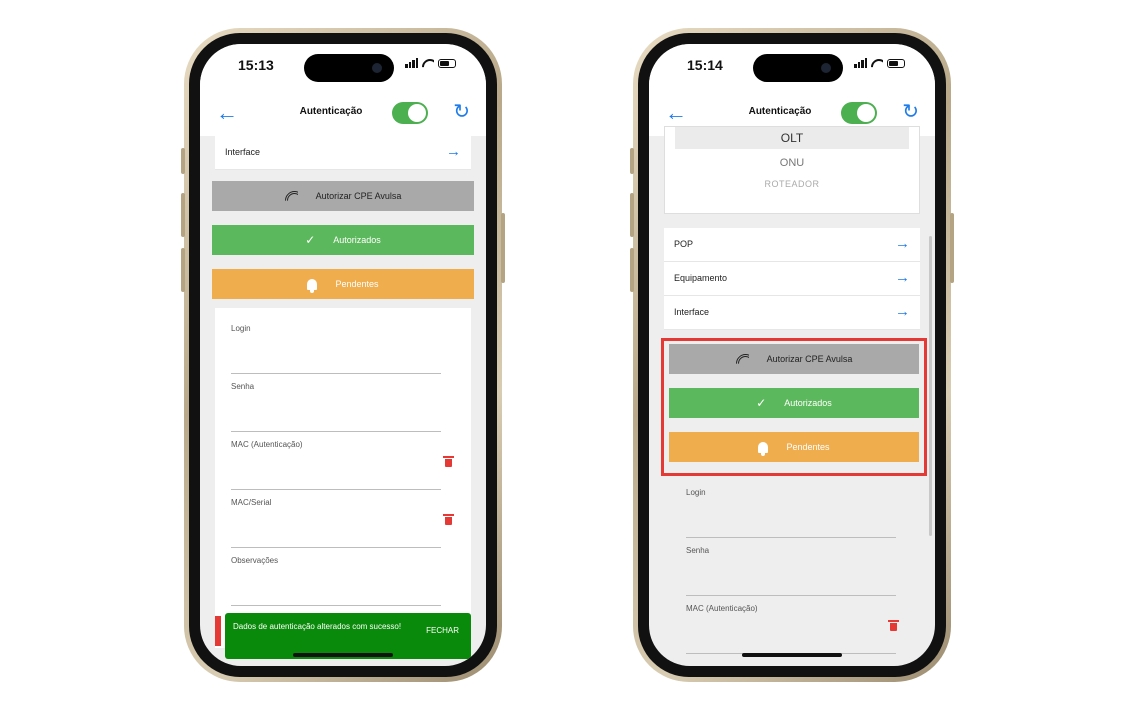 The height and width of the screenshot is (706, 1134). Describe the element at coordinates (684, 244) in the screenshot. I see `row-pop-label: POP` at that location.